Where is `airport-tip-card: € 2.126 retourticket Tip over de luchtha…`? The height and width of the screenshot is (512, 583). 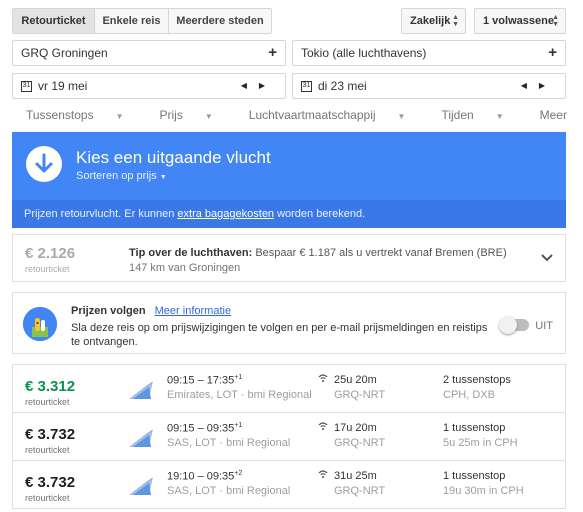 airport-tip-card: € 2.126 retourticket Tip over de luchtha… is located at coordinates (289, 258).